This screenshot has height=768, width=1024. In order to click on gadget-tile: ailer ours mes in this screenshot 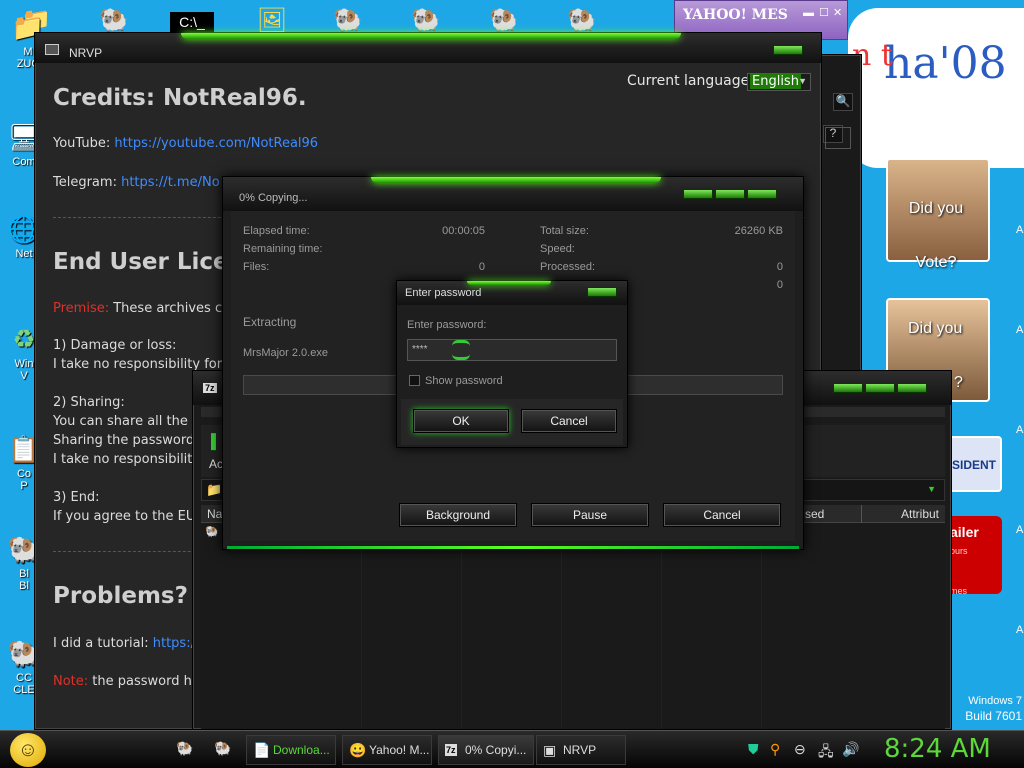, I will do `click(974, 556)`.